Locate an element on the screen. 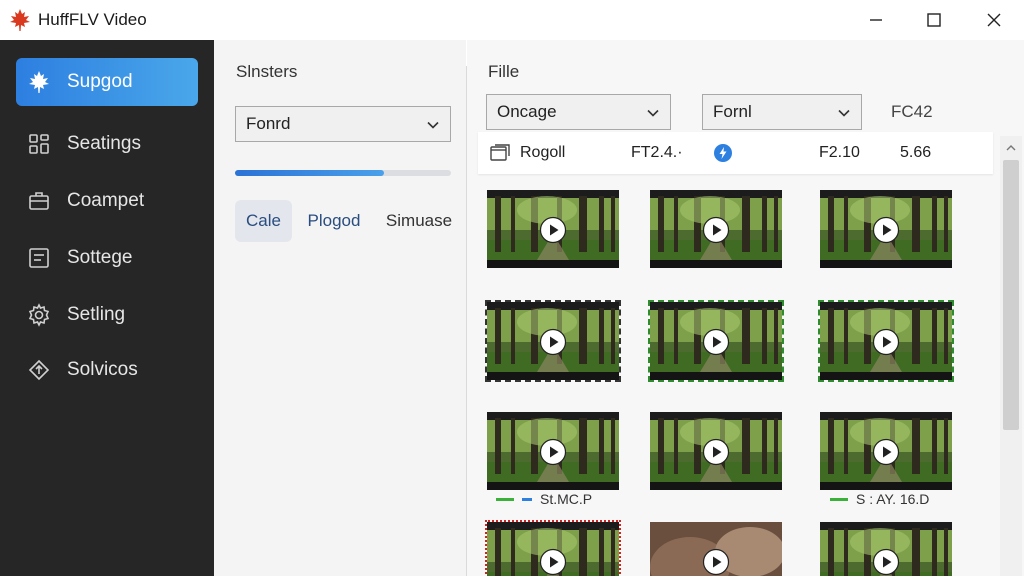 The width and height of the screenshot is (1024, 576). maximize-icon is located at coordinates (934, 20).